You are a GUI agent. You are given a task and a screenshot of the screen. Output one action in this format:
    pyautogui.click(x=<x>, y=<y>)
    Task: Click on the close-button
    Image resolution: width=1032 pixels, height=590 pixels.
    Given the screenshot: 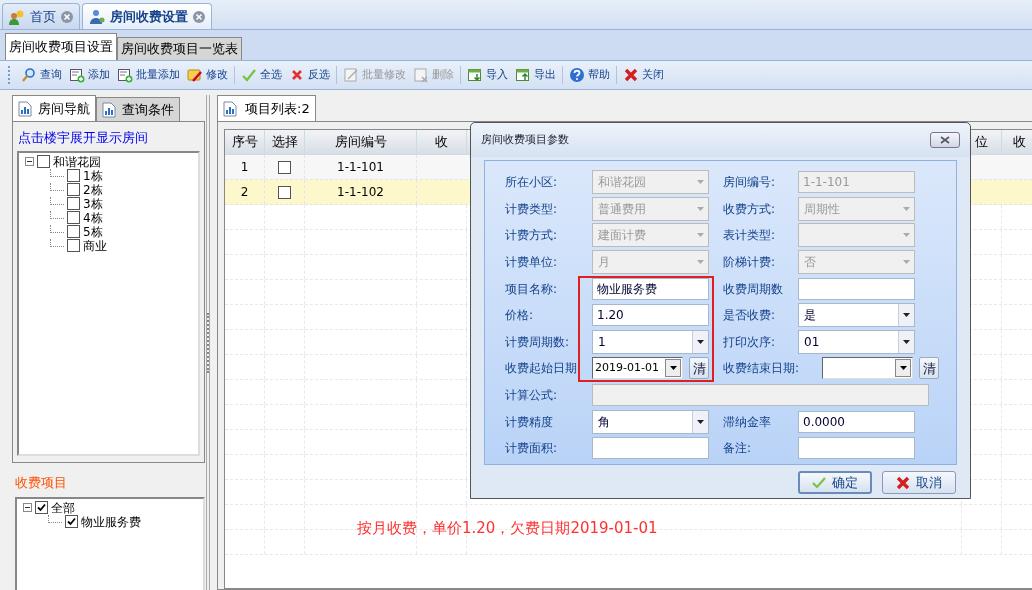 What is the action you would take?
    pyautogui.click(x=945, y=140)
    